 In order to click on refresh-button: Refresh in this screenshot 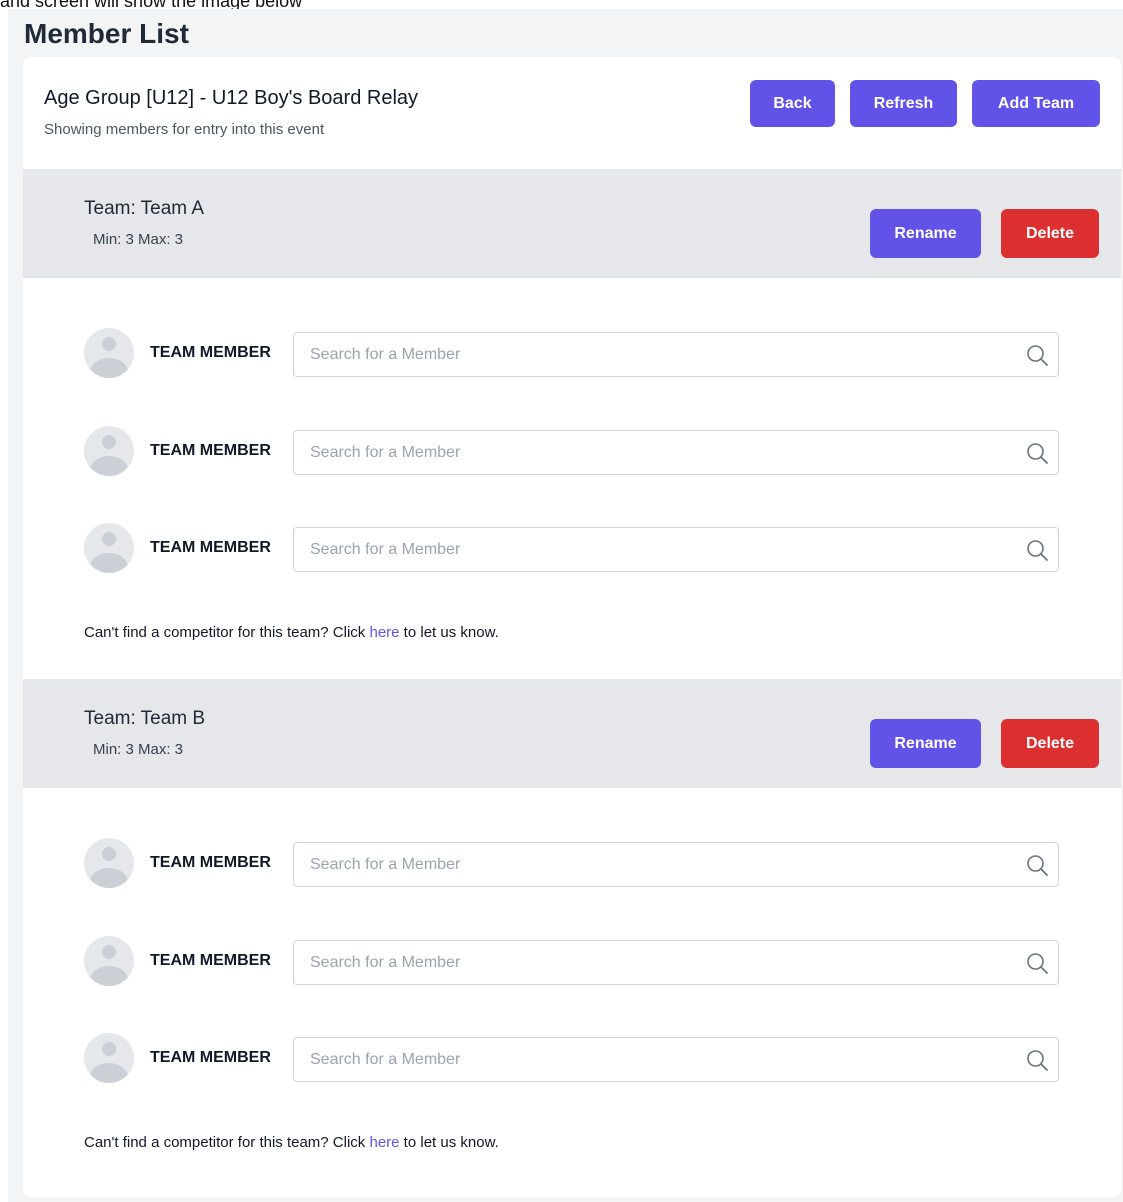, I will do `click(903, 103)`.